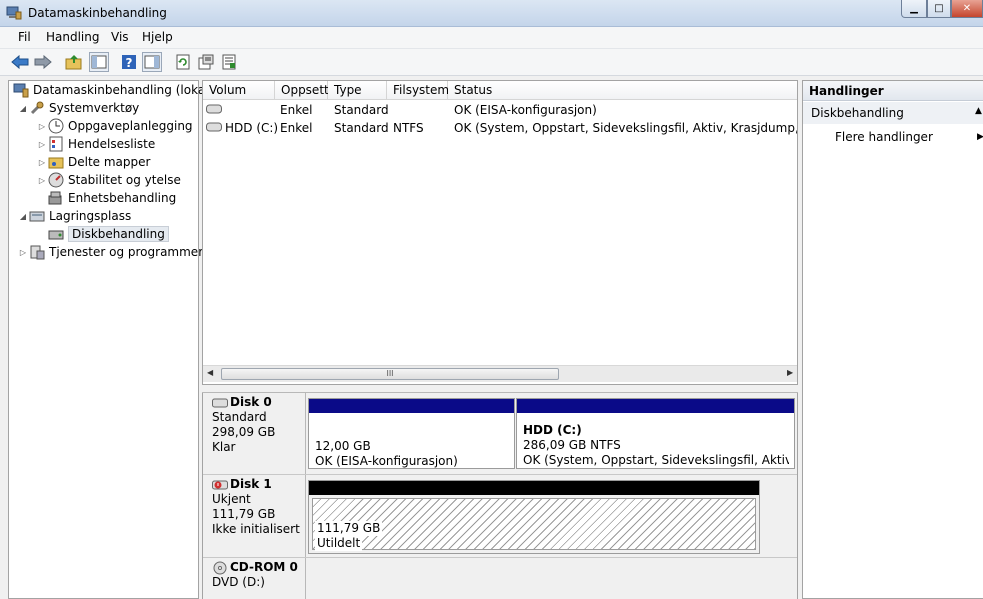  I want to click on actions-section-diskbehandling: Diskbehandling ▲, so click(893, 113).